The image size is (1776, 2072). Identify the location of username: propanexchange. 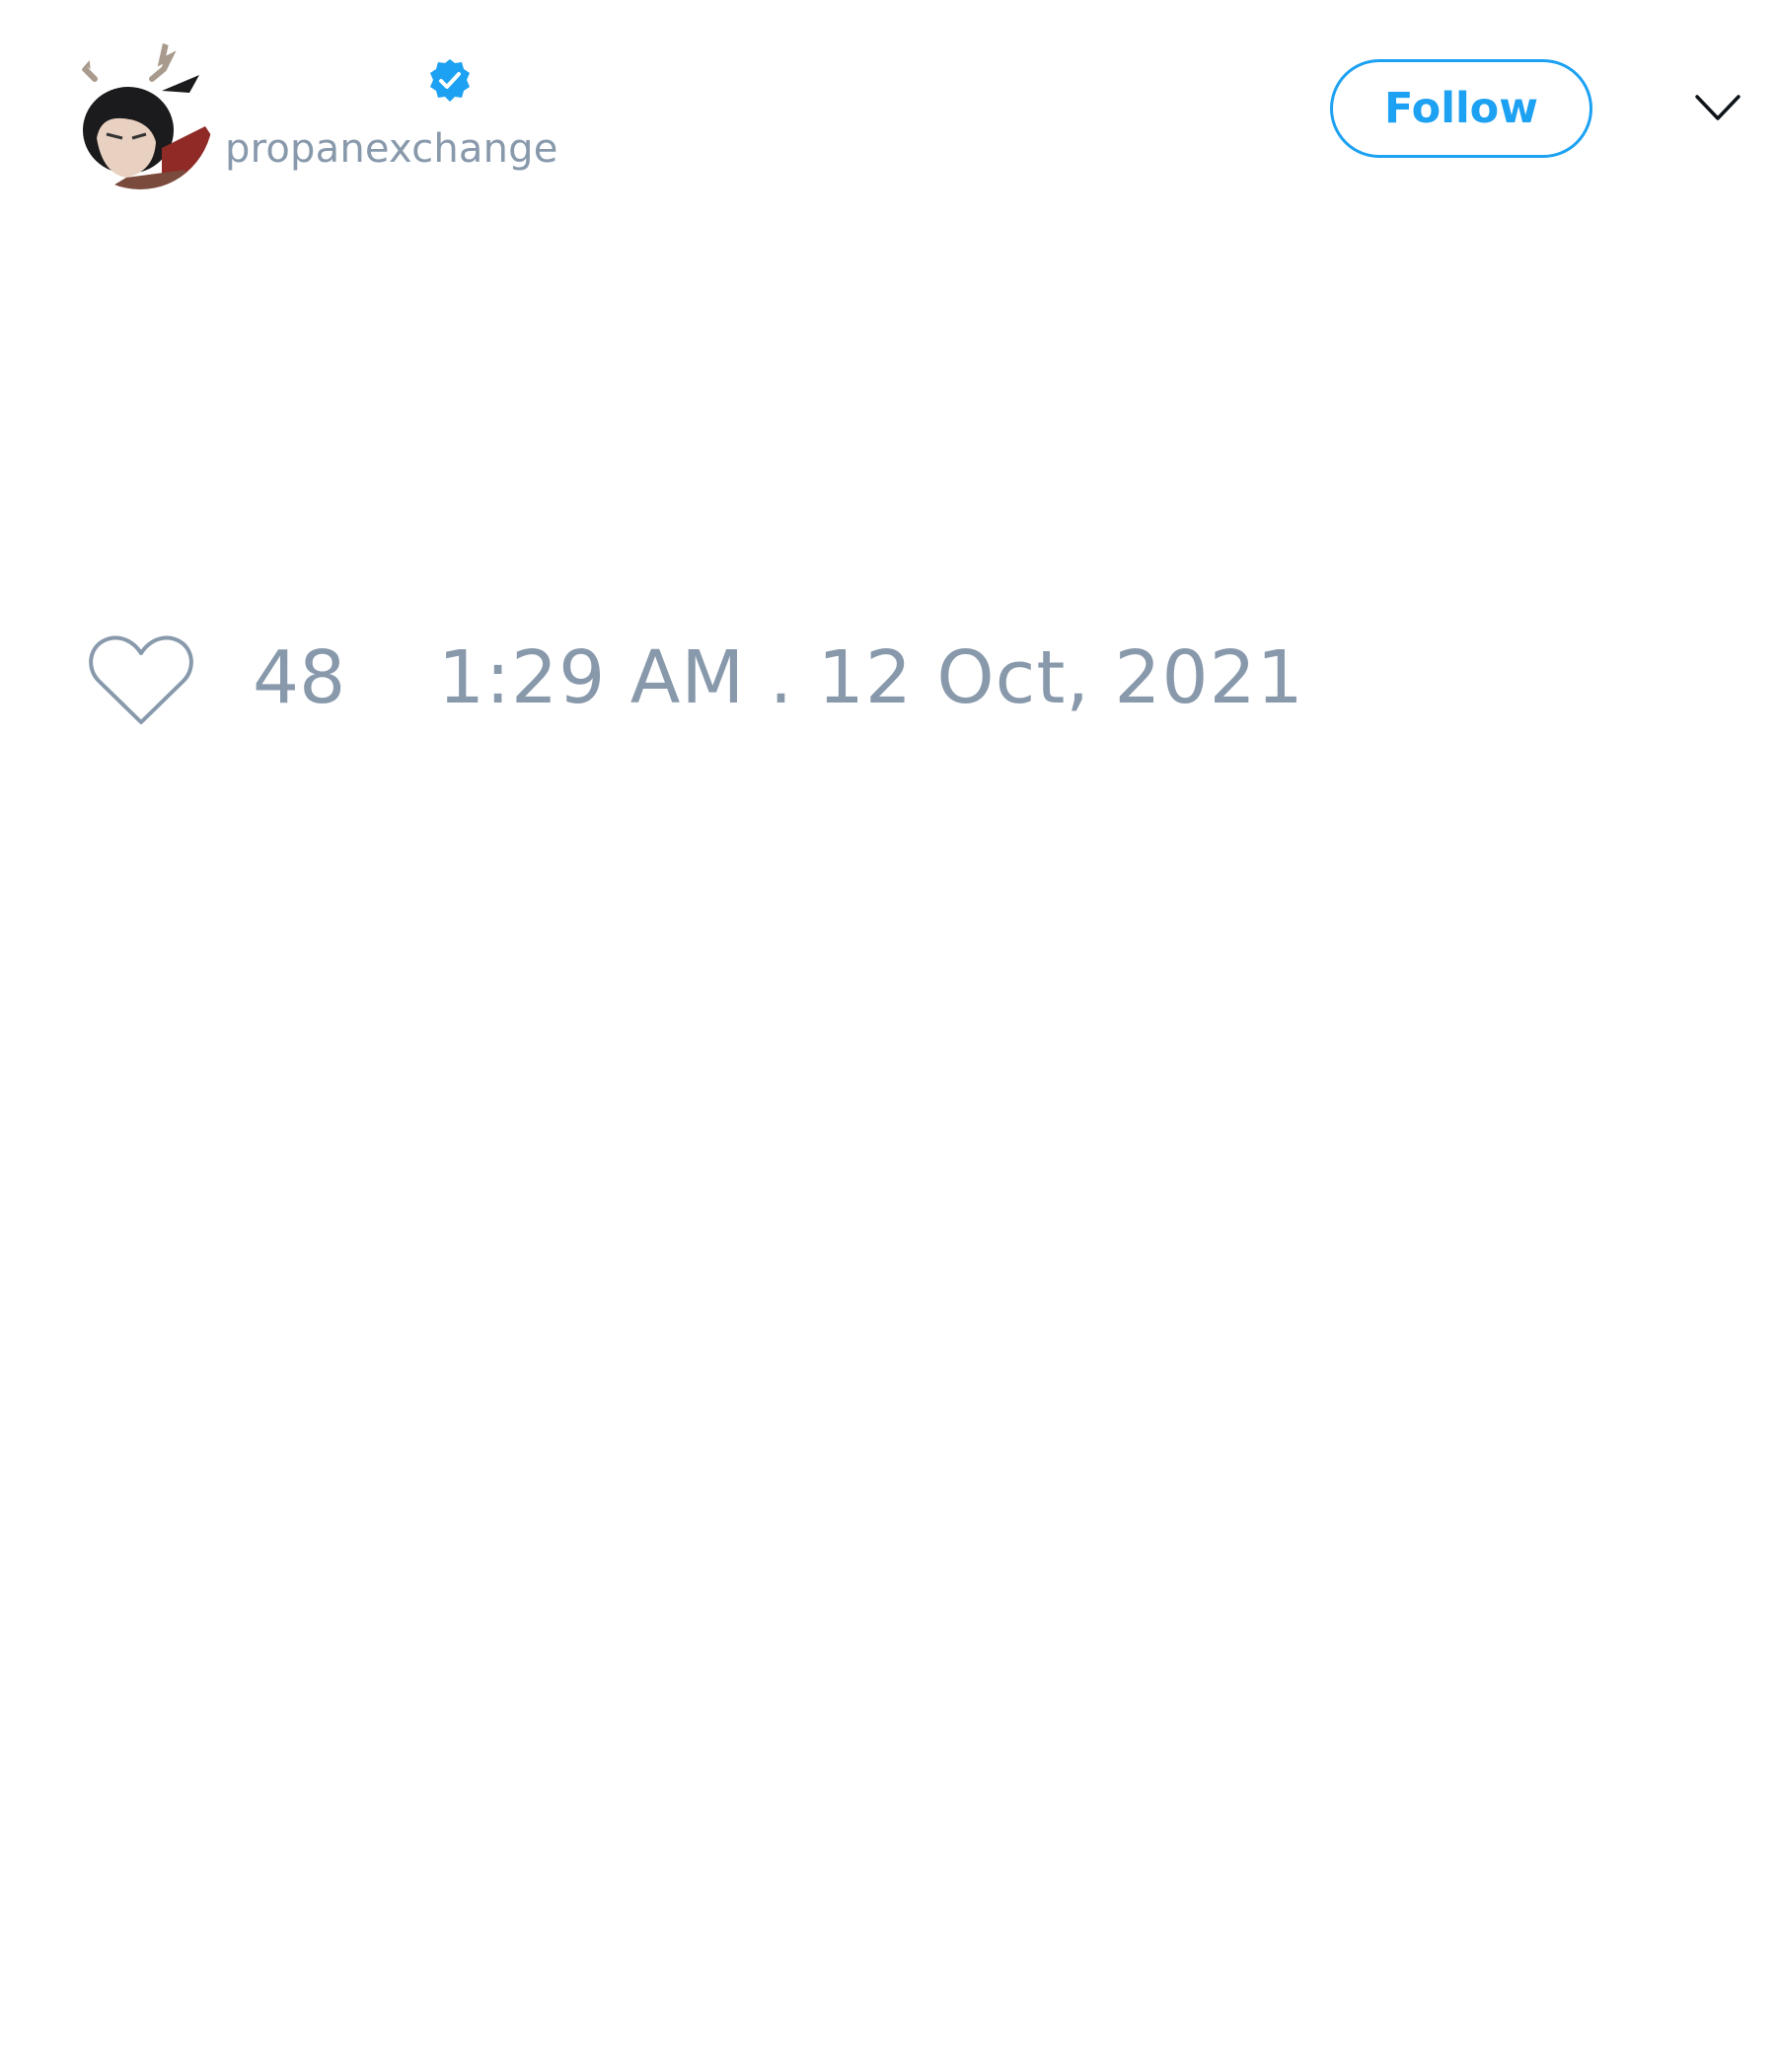
(392, 149).